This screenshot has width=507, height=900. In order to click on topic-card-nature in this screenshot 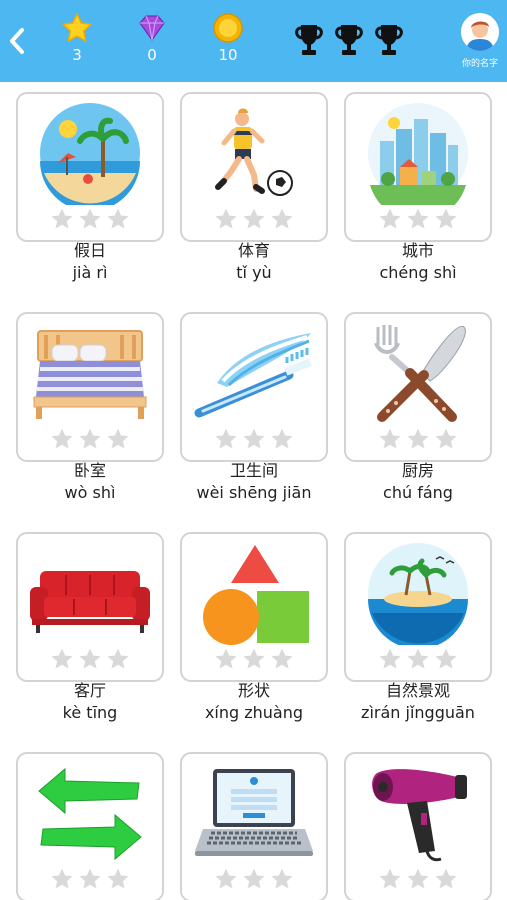, I will do `click(418, 607)`.